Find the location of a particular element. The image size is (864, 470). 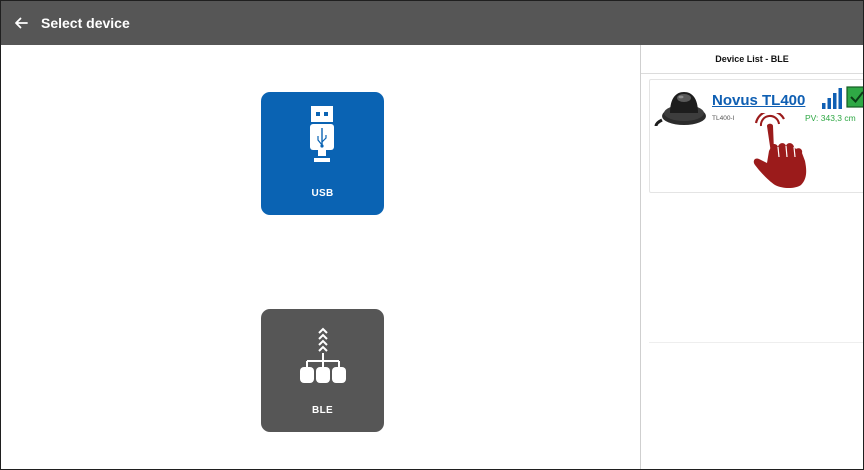

ble-button: BLE is located at coordinates (322, 370).